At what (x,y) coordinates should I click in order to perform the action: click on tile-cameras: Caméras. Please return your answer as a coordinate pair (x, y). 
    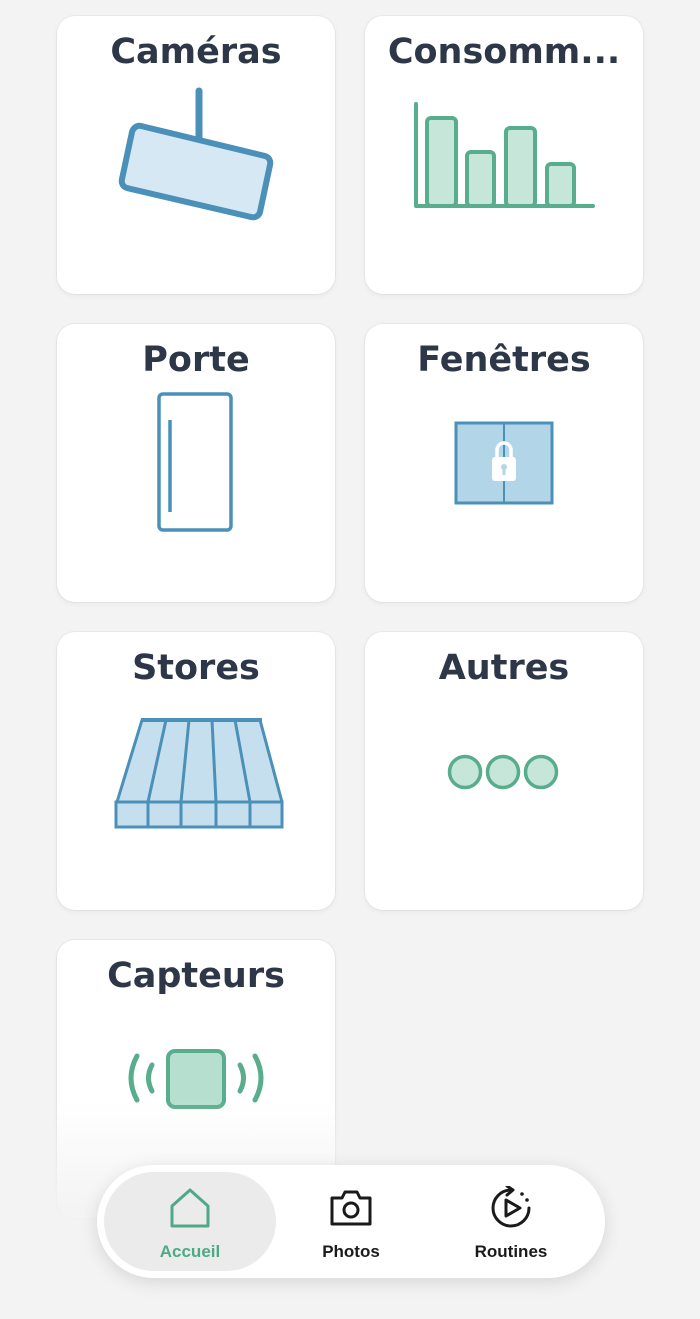
    Looking at the image, I should click on (196, 155).